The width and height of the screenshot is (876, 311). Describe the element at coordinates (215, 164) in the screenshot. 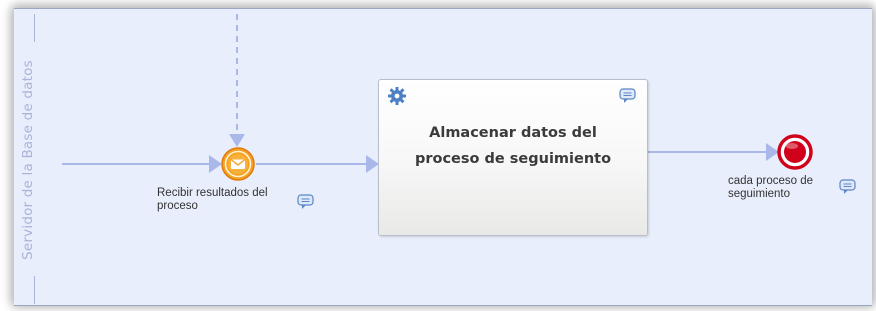

I see `sequence-flow-in-arrowhead` at that location.